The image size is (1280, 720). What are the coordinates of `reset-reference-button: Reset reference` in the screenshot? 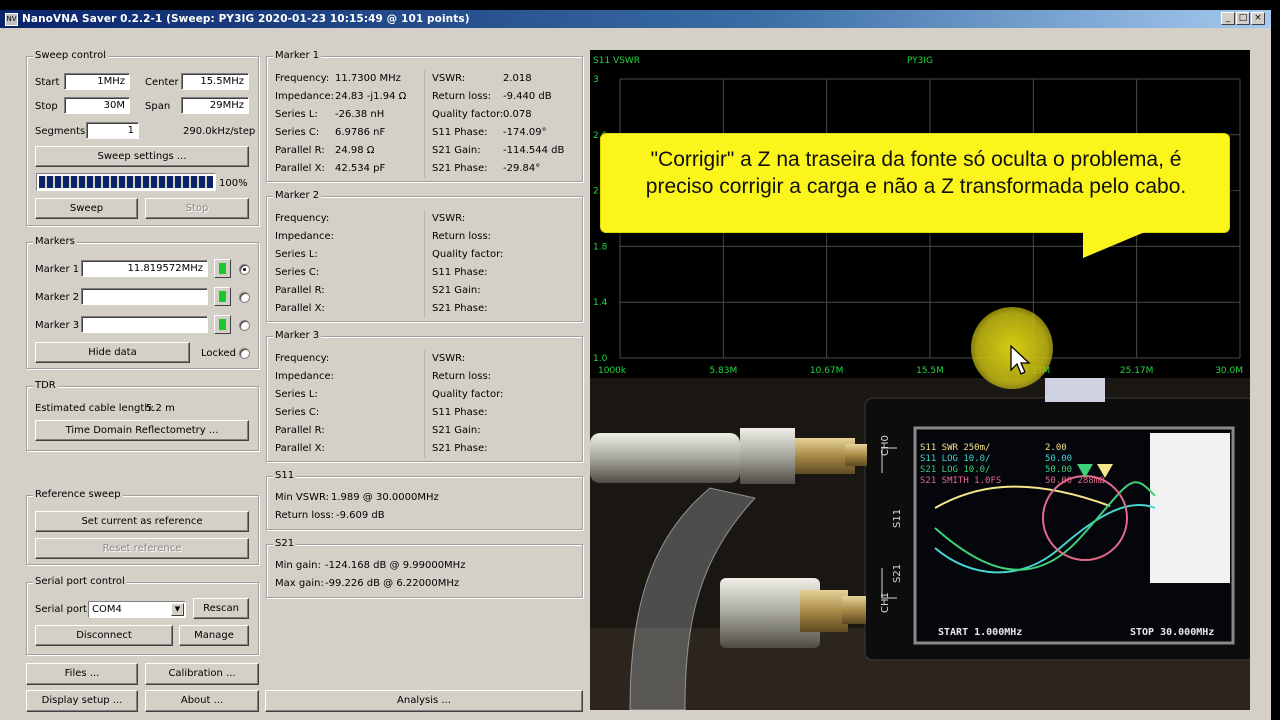 It's located at (142, 548).